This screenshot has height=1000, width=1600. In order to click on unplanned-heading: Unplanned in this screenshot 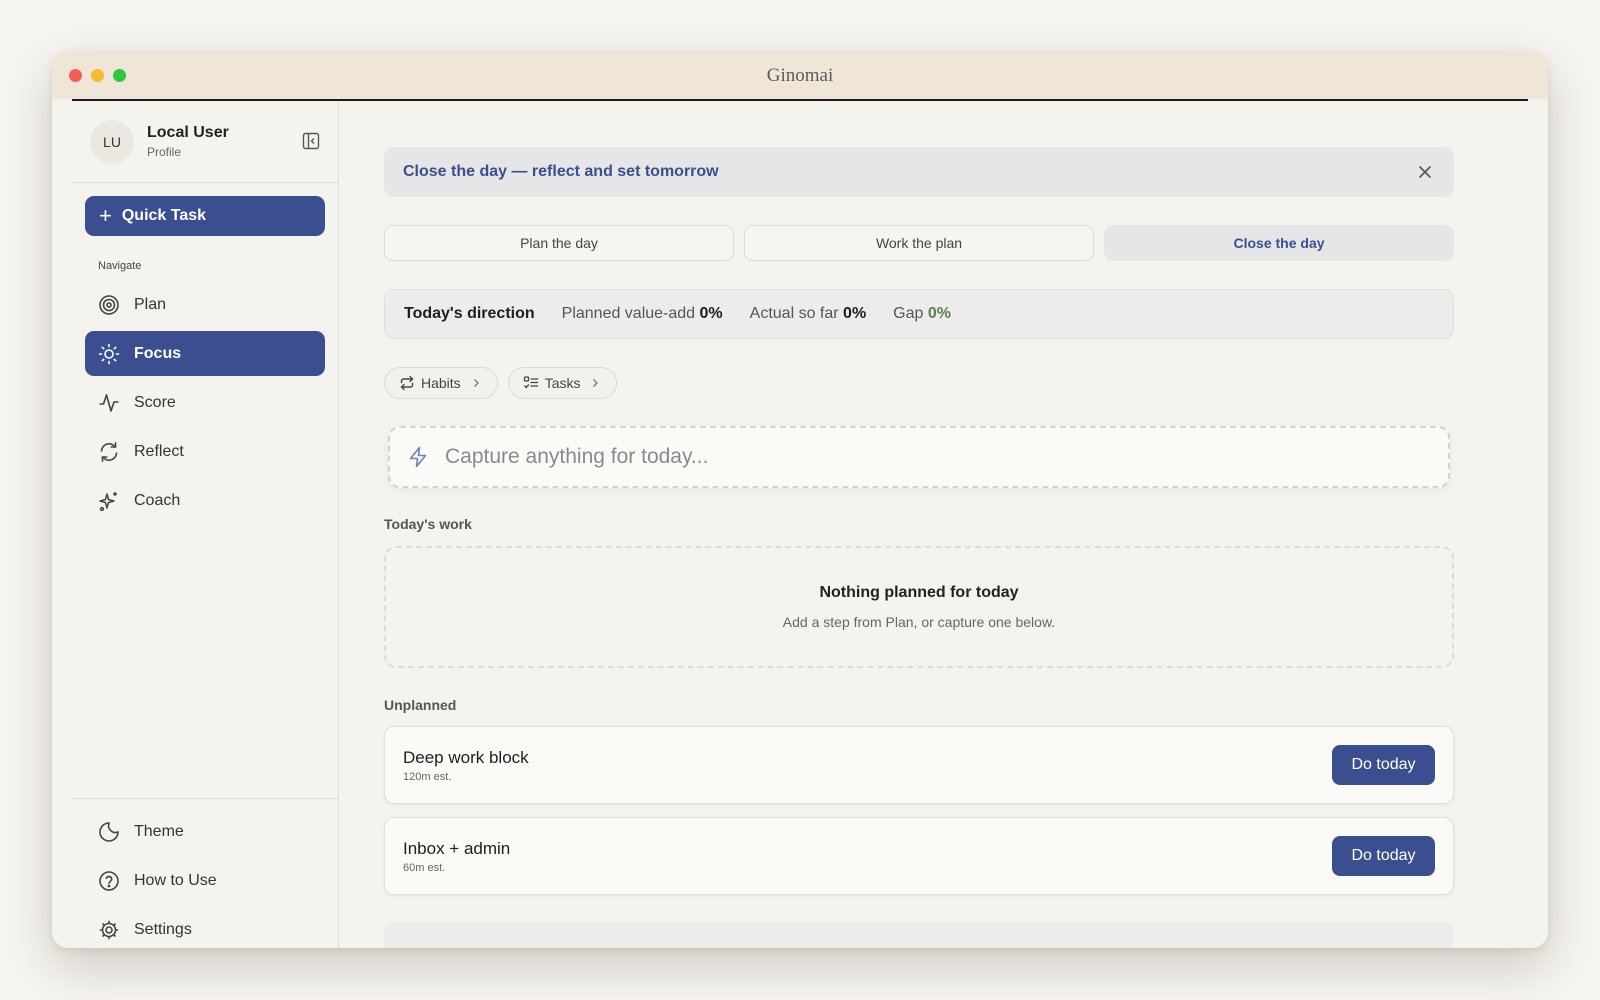, I will do `click(420, 705)`.